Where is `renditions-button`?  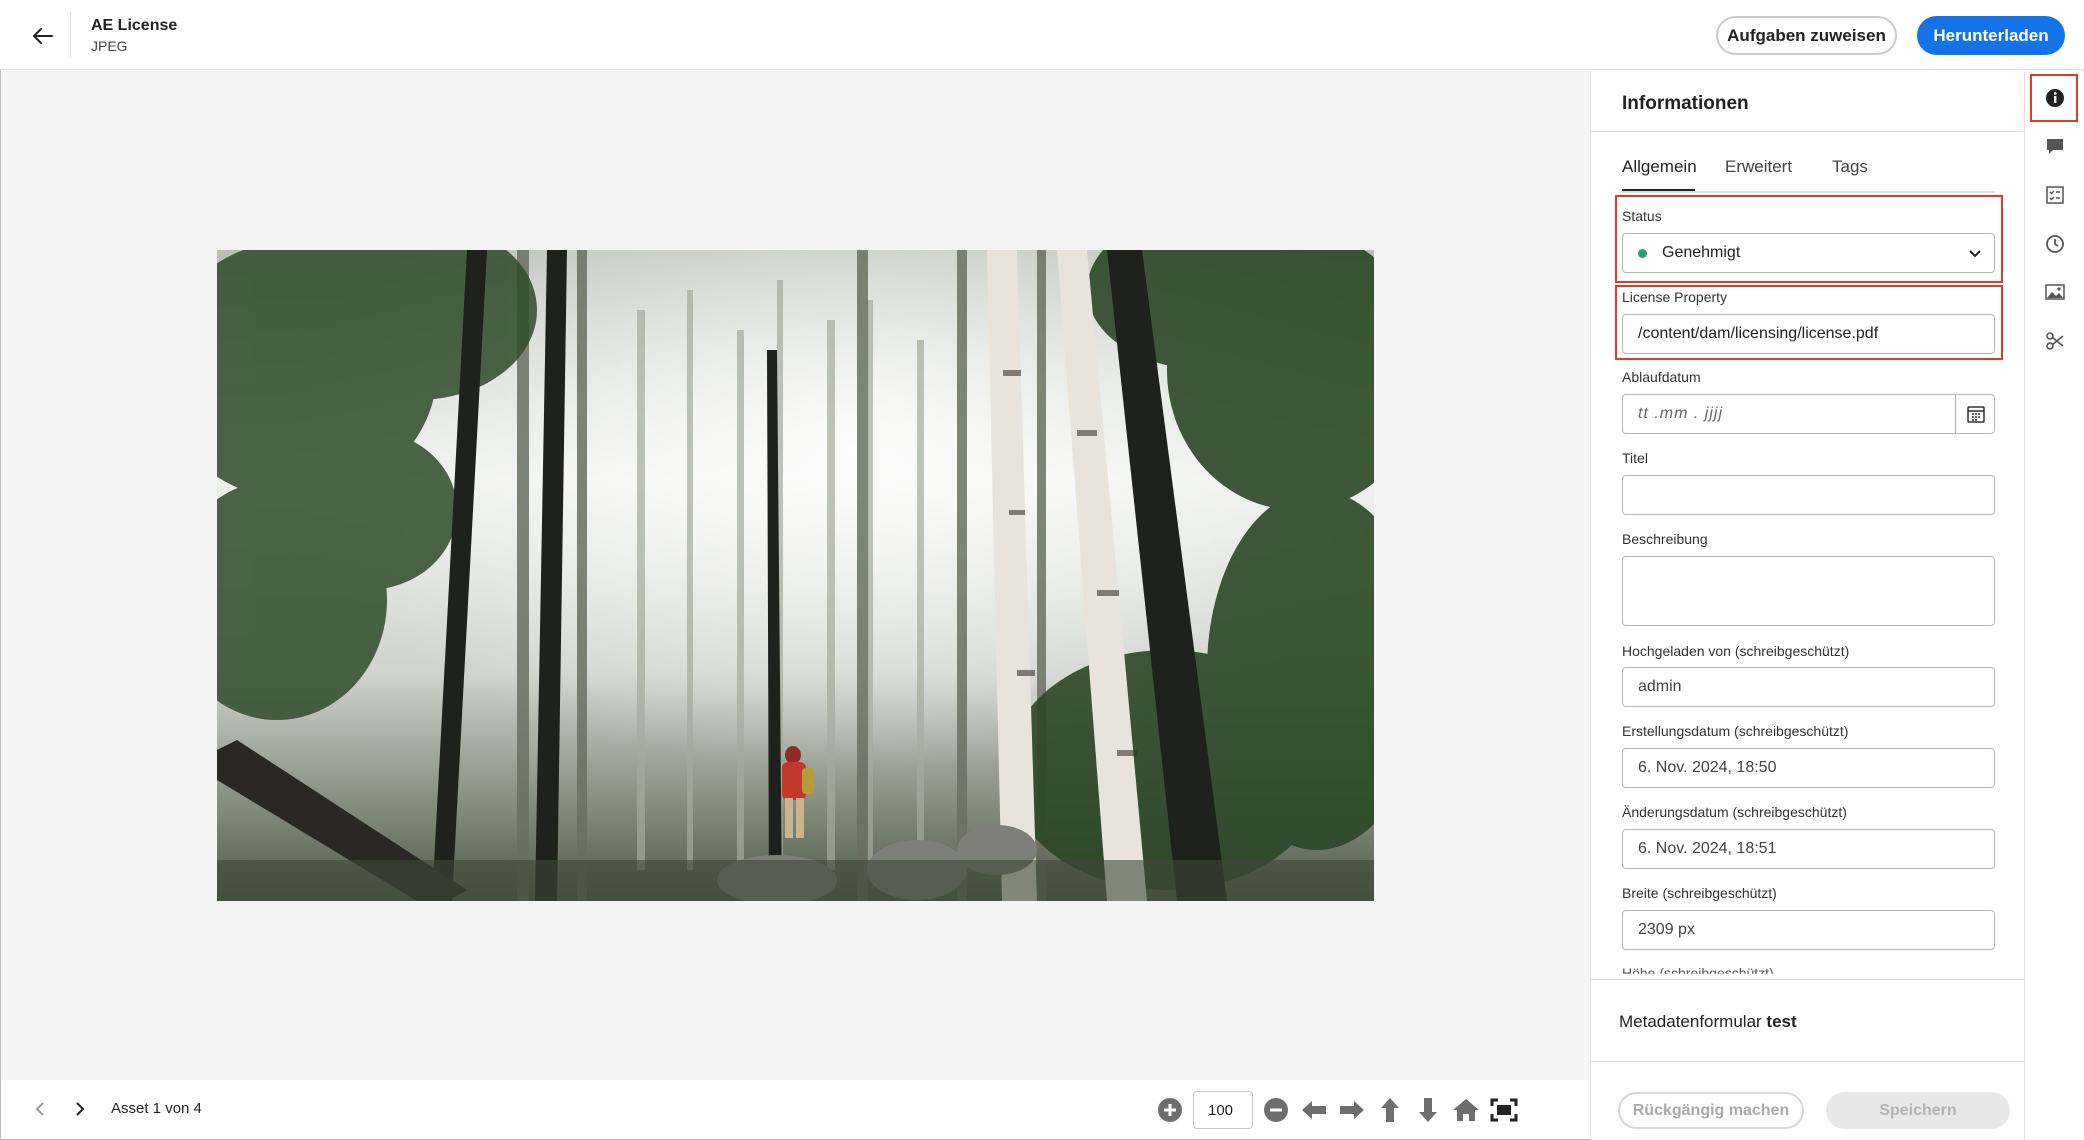
renditions-button is located at coordinates (2055, 292).